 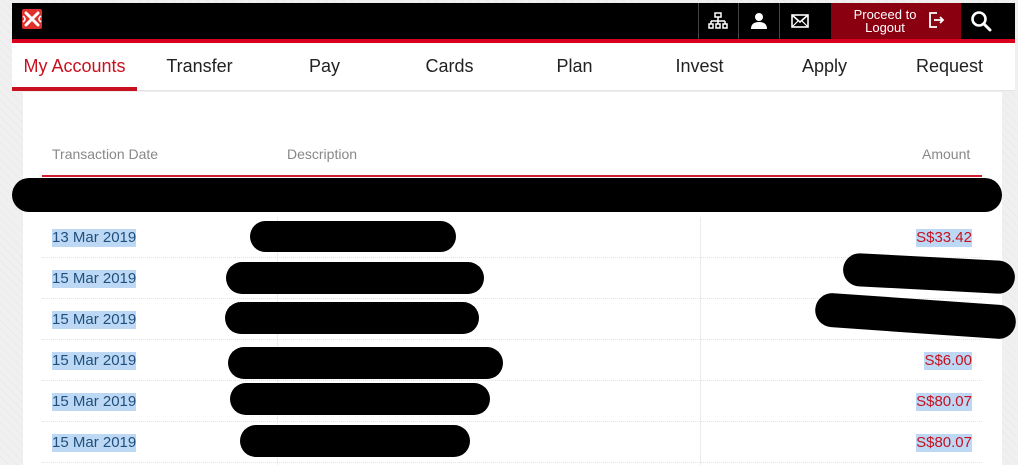 What do you see at coordinates (800, 21) in the screenshot?
I see `mail-icon` at bounding box center [800, 21].